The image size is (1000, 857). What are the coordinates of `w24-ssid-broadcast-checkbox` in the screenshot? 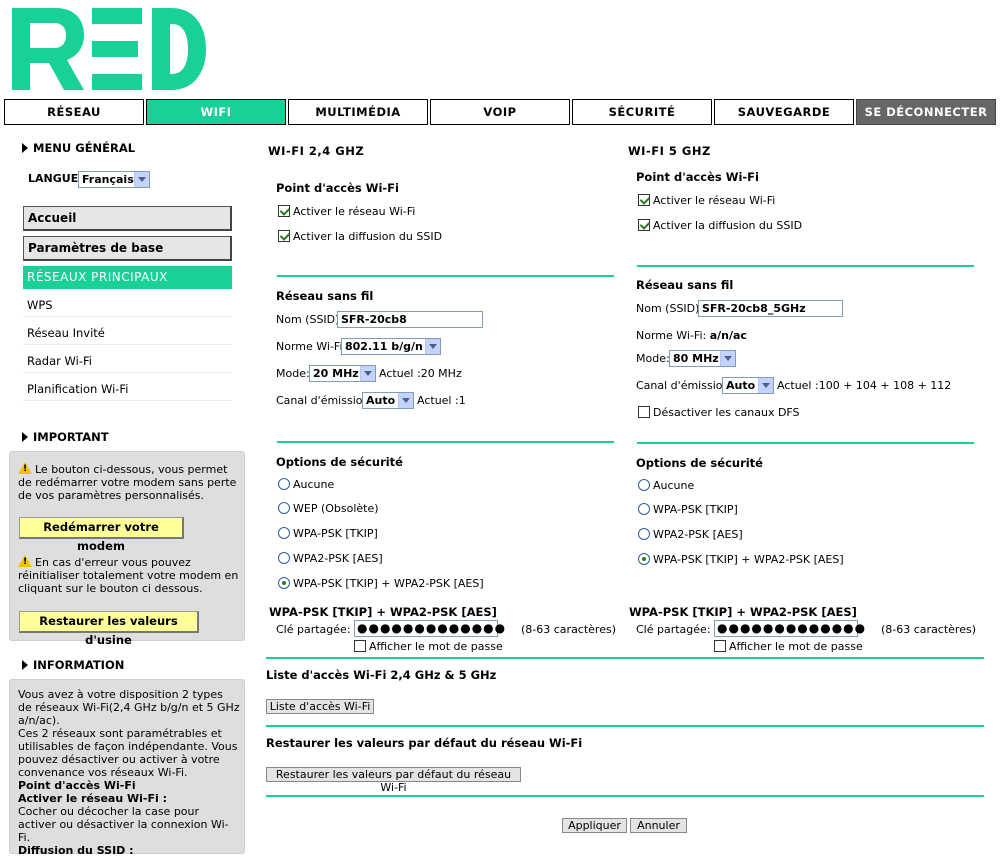 It's located at (284, 236).